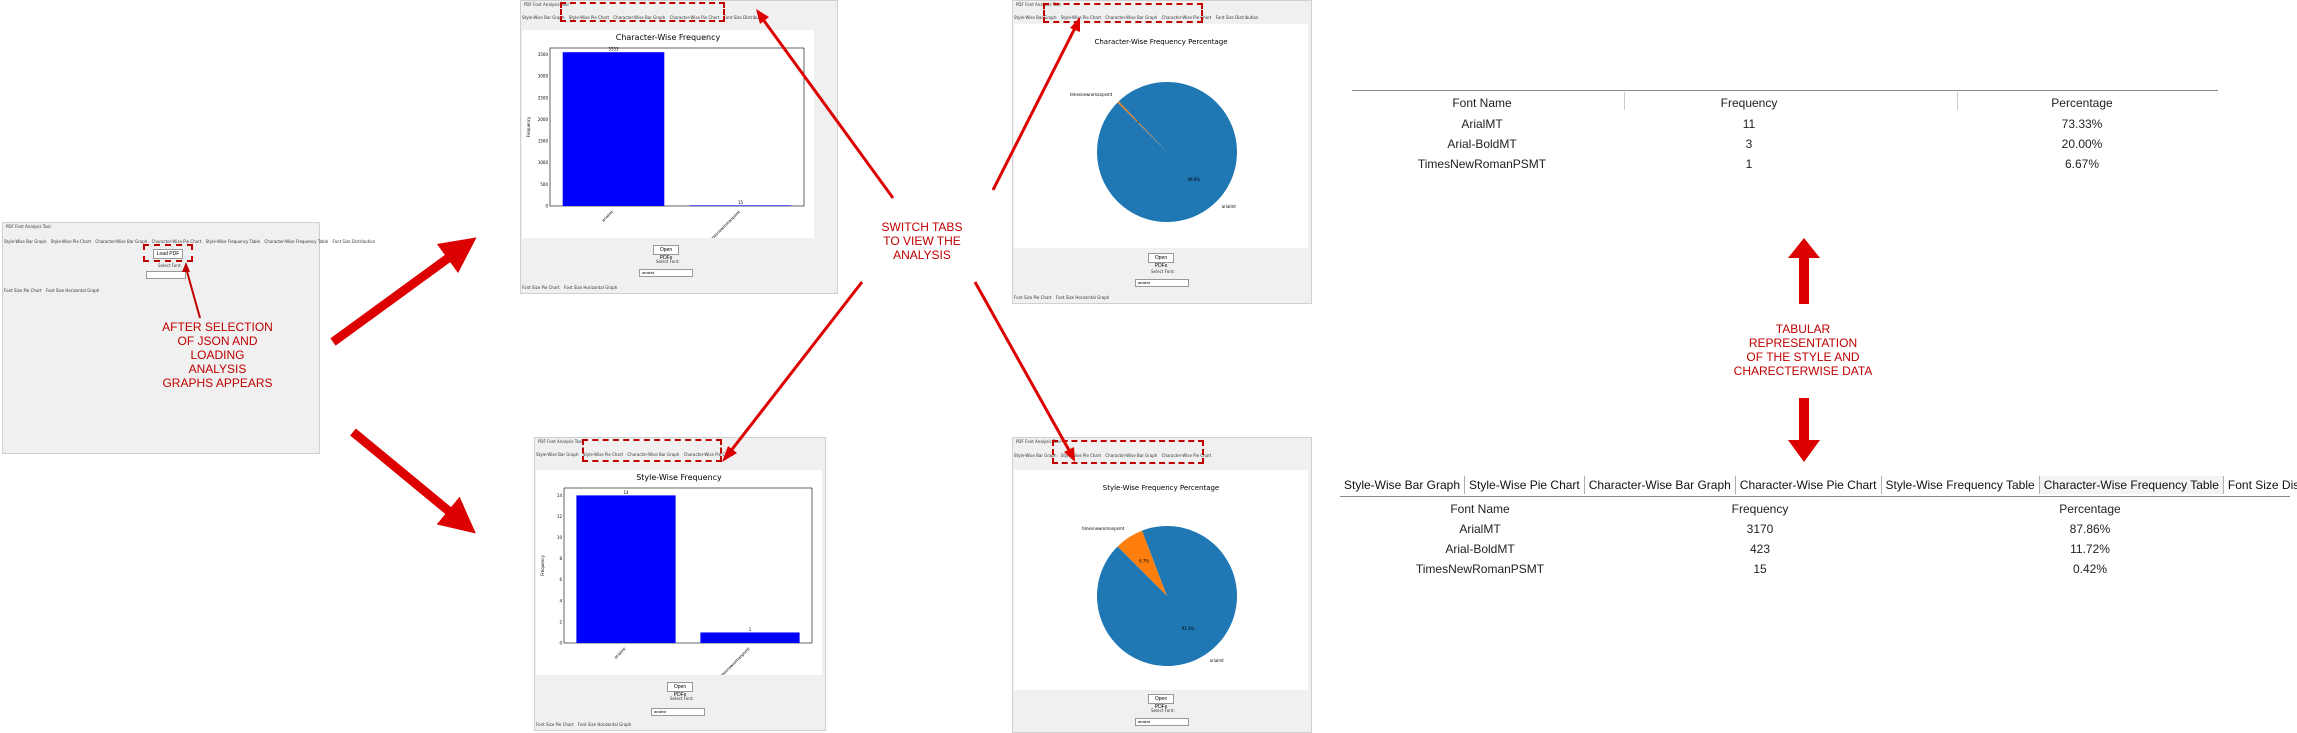 The image size is (2297, 733). Describe the element at coordinates (193, 293) in the screenshot. I see `arrow-thin-load` at that location.